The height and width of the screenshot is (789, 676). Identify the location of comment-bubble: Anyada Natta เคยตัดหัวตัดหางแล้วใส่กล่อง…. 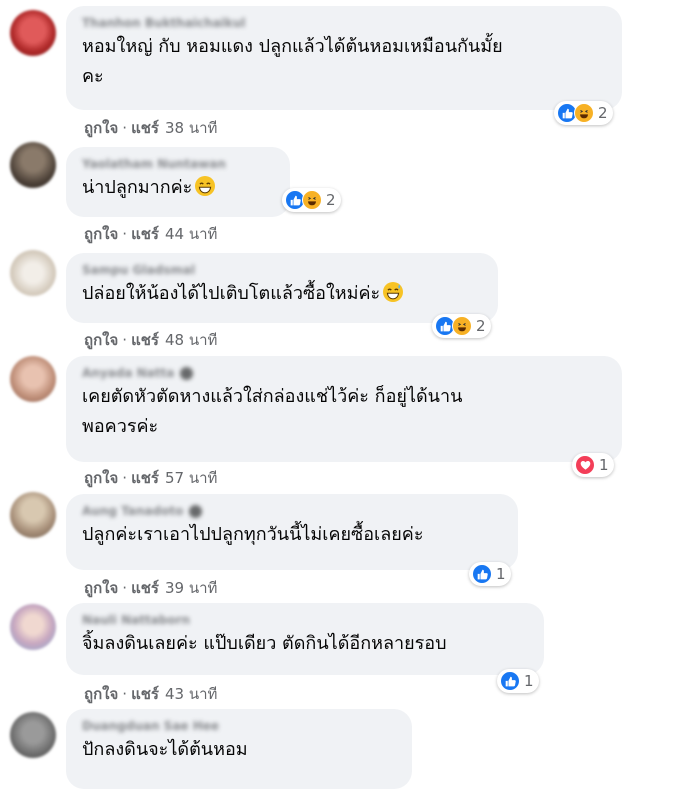
(344, 409).